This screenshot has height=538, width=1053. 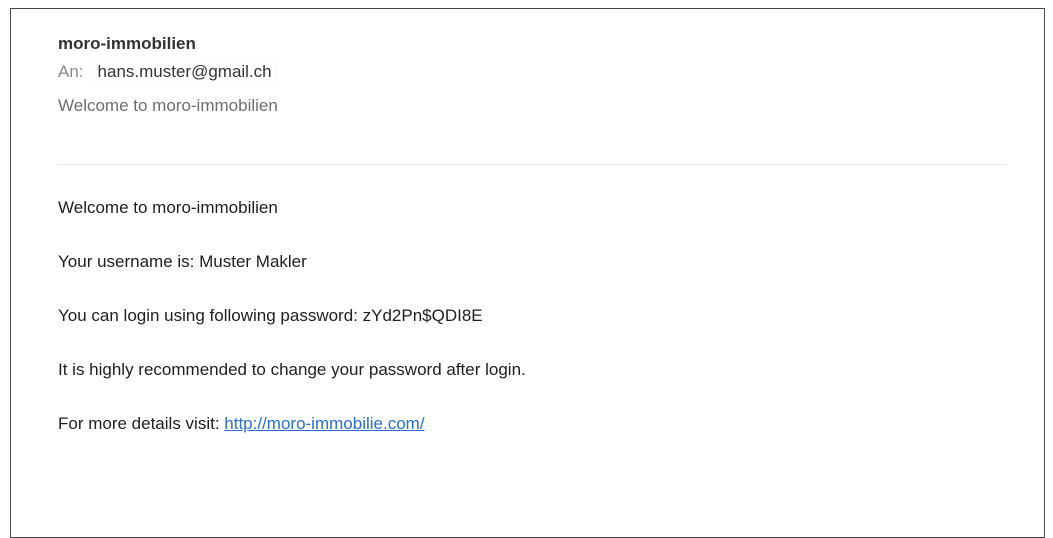 I want to click on recipient-address: hans.muster@gmail.ch, so click(x=184, y=72).